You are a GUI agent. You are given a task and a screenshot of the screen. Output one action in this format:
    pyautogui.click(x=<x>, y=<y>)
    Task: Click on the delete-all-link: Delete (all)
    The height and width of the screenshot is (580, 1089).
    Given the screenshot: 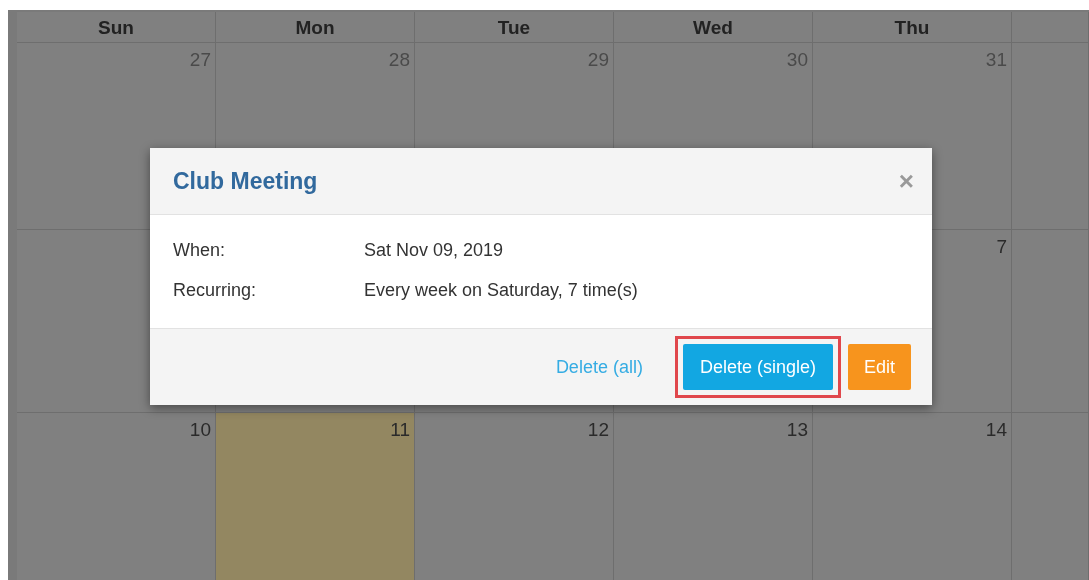 What is the action you would take?
    pyautogui.click(x=599, y=367)
    